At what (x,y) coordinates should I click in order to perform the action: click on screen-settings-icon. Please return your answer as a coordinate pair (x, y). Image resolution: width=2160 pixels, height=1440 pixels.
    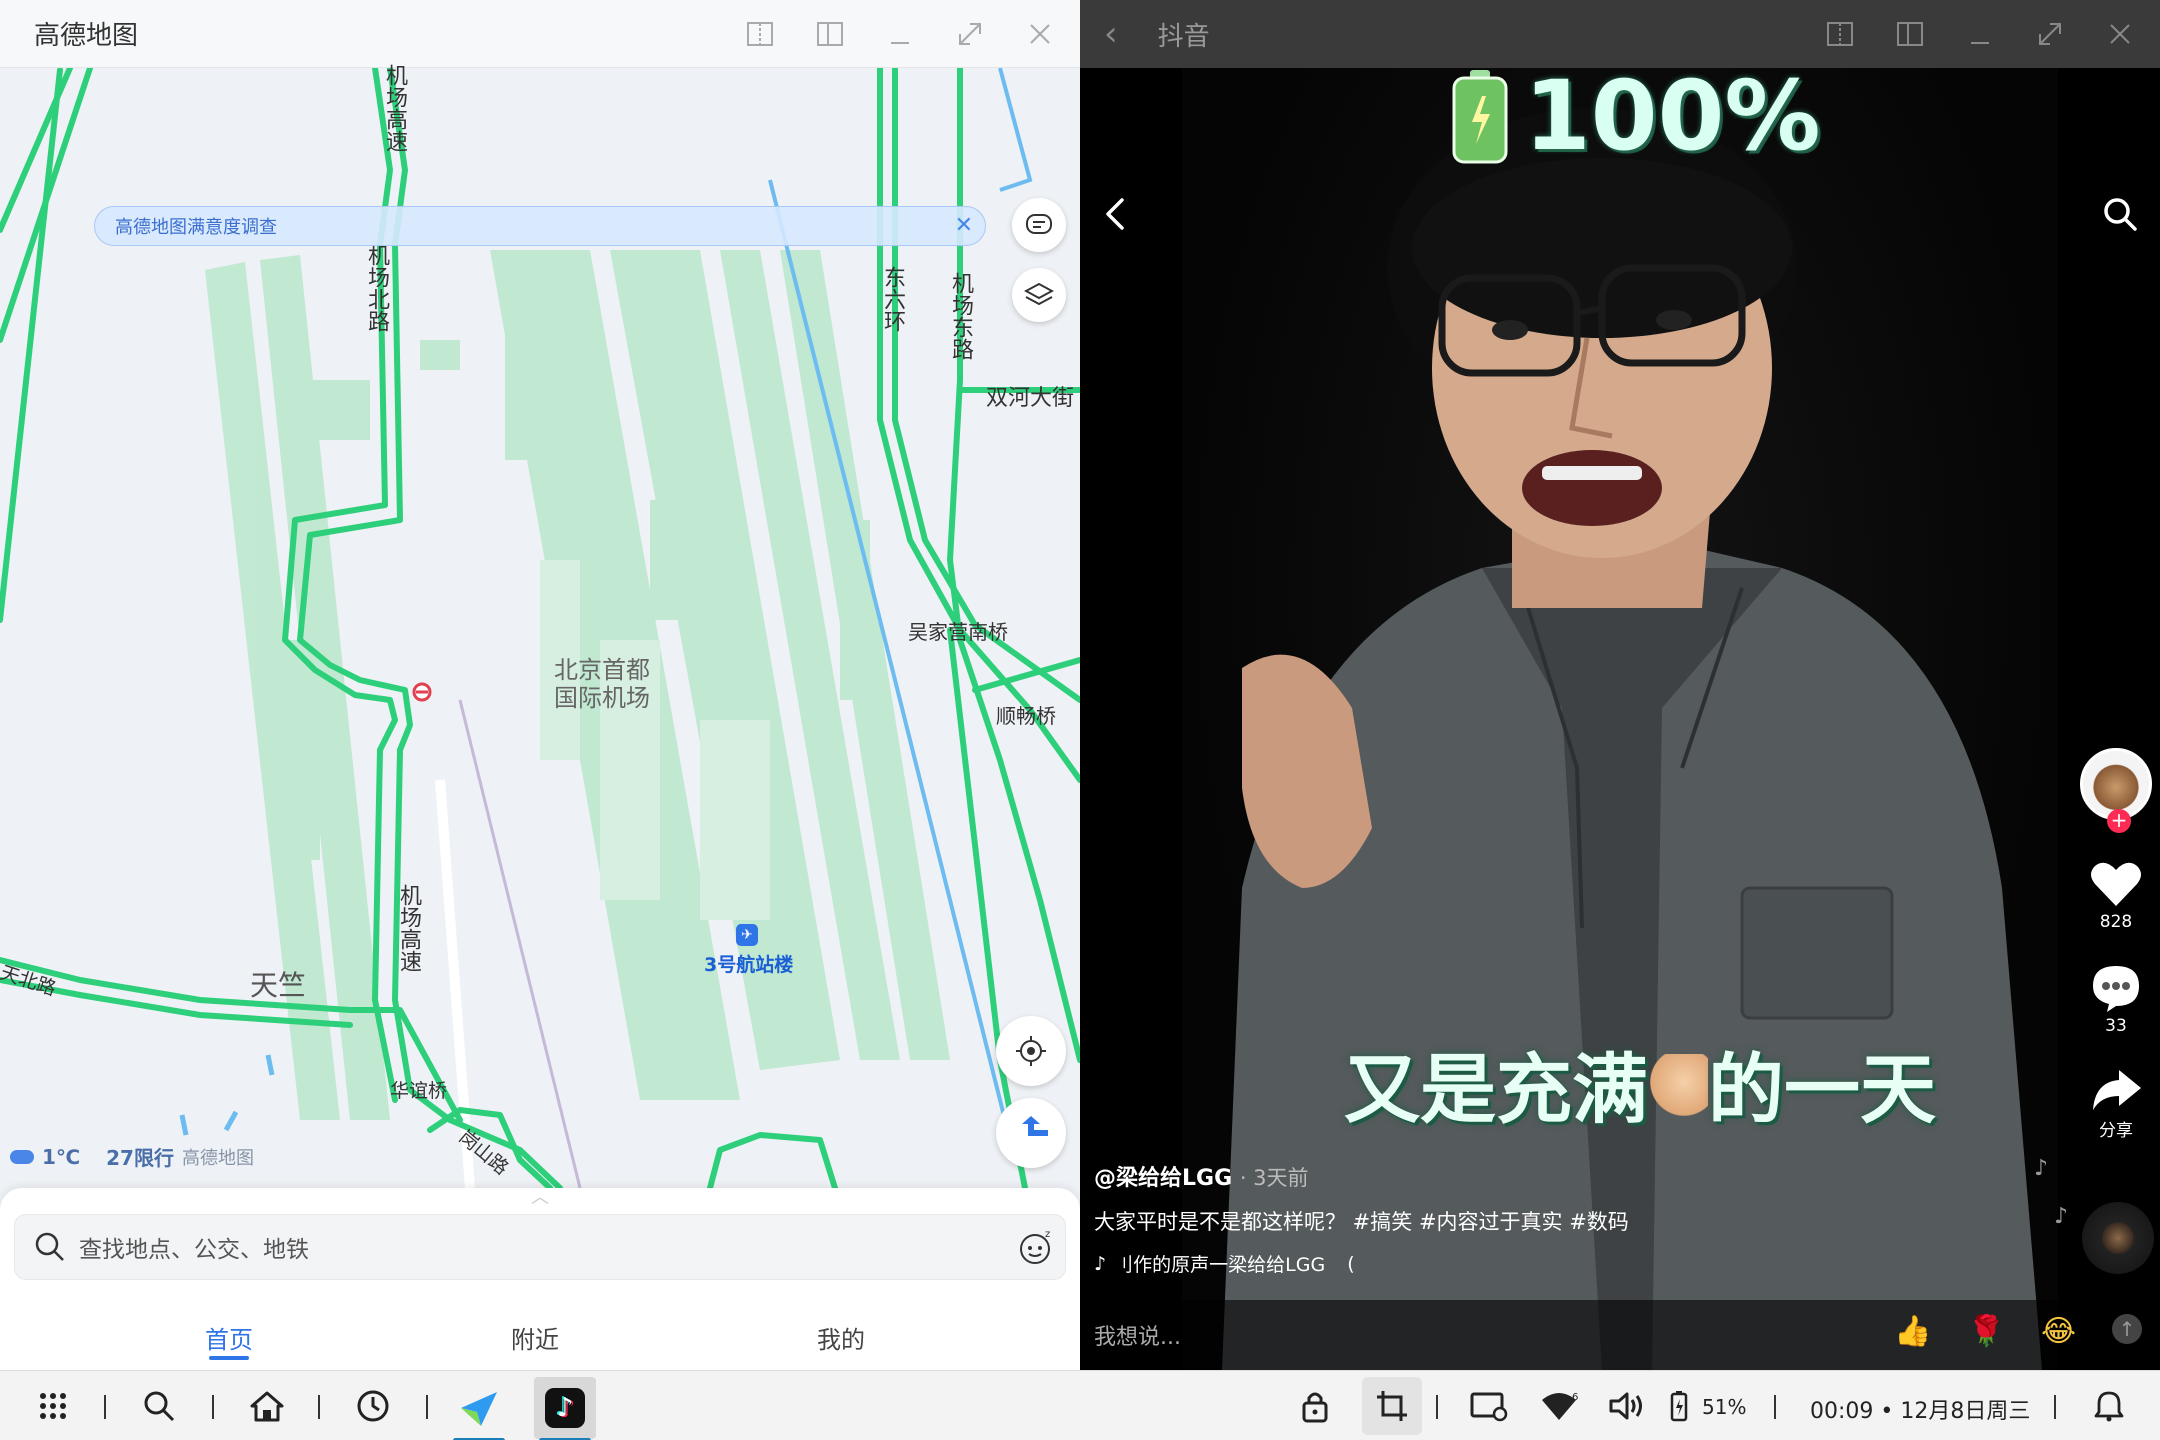
    Looking at the image, I should click on (1489, 1406).